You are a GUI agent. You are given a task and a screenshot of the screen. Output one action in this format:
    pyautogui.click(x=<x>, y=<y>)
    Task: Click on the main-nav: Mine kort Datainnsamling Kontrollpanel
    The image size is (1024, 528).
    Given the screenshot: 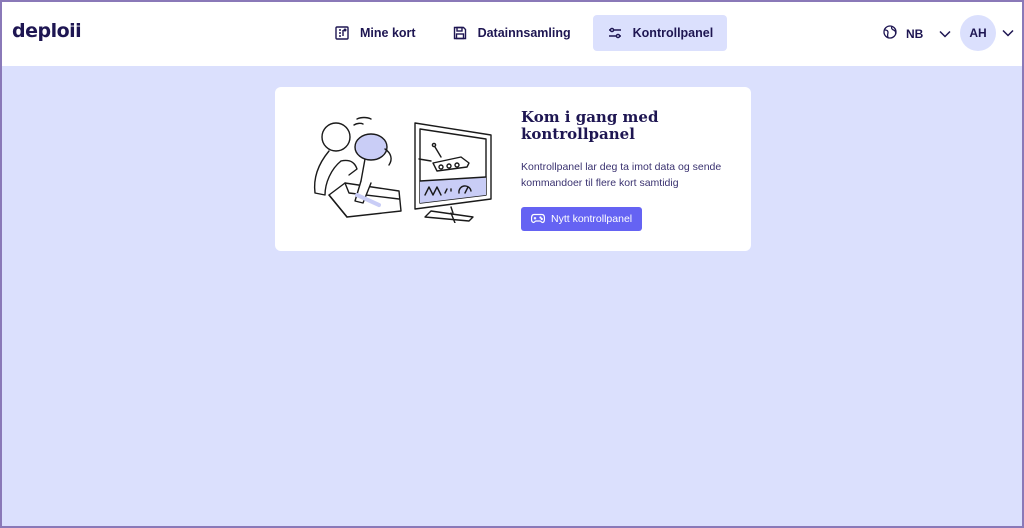 What is the action you would take?
    pyautogui.click(x=524, y=33)
    